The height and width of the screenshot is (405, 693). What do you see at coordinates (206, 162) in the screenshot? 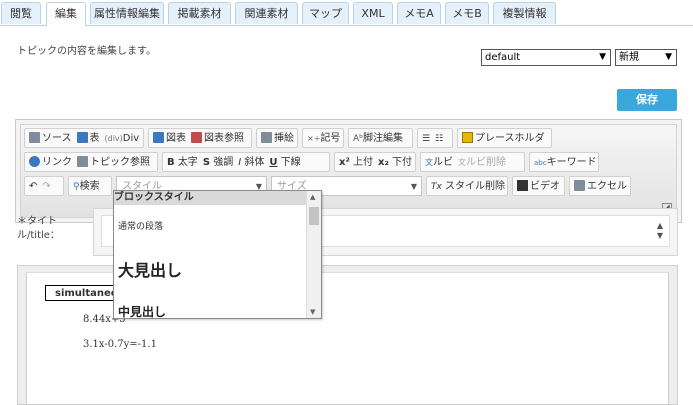
I see `emphasis-icon: S` at bounding box center [206, 162].